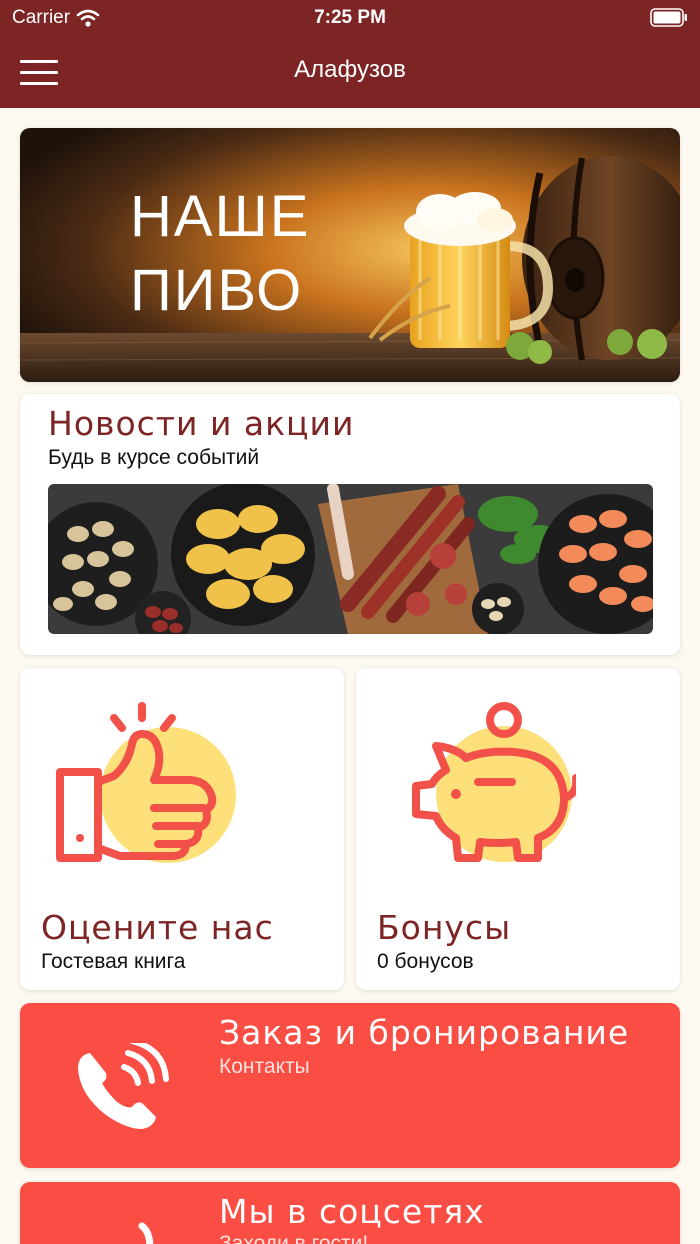 The width and height of the screenshot is (700, 1244). I want to click on banner-line-2: ПИВО, so click(216, 290).